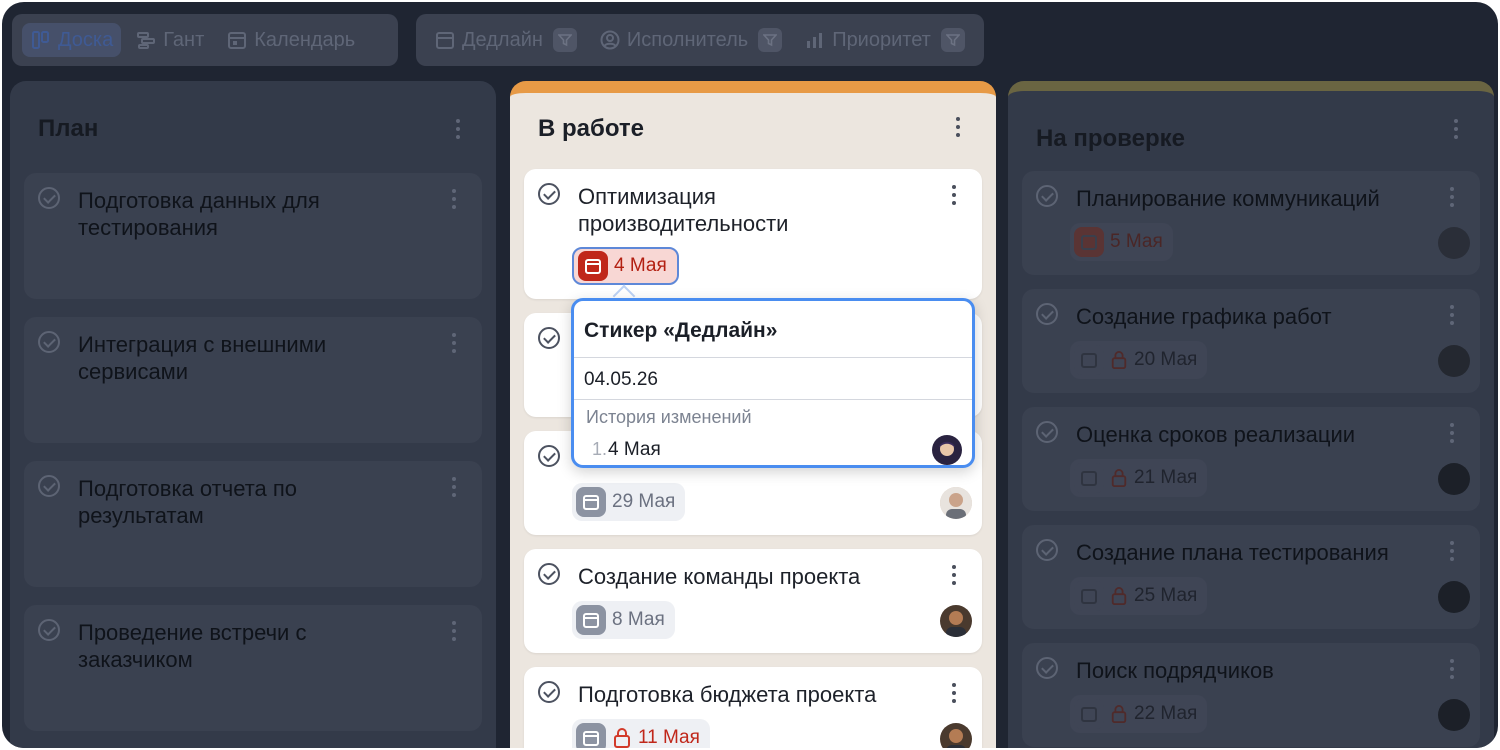  Describe the element at coordinates (1251, 459) in the screenshot. I see `task-card: Оценка сроков реализации 21 Мая` at that location.